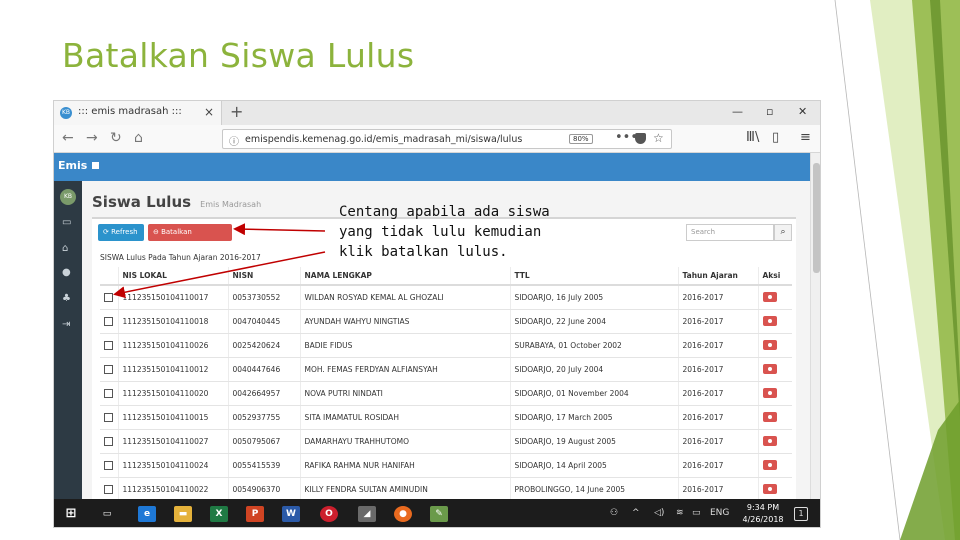 The height and width of the screenshot is (540, 960). I want to click on column-header: NIS LOKAL, so click(172, 276).